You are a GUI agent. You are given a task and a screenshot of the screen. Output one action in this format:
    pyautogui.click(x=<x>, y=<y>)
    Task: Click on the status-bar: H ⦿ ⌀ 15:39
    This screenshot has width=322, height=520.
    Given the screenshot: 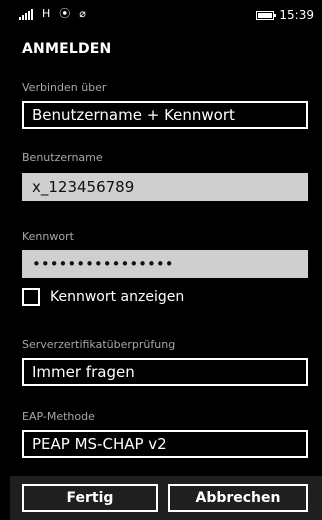 What is the action you would take?
    pyautogui.click(x=166, y=15)
    